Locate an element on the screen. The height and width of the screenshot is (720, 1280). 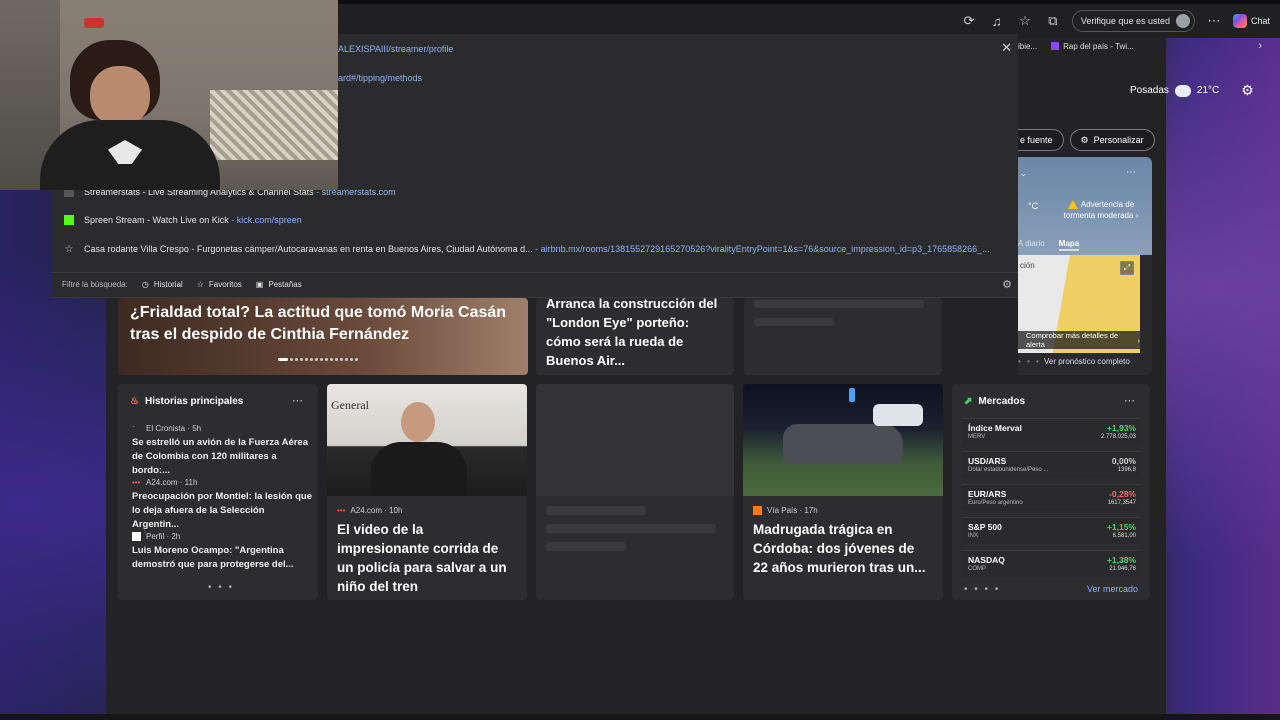
loading-card is located at coordinates (843, 336).